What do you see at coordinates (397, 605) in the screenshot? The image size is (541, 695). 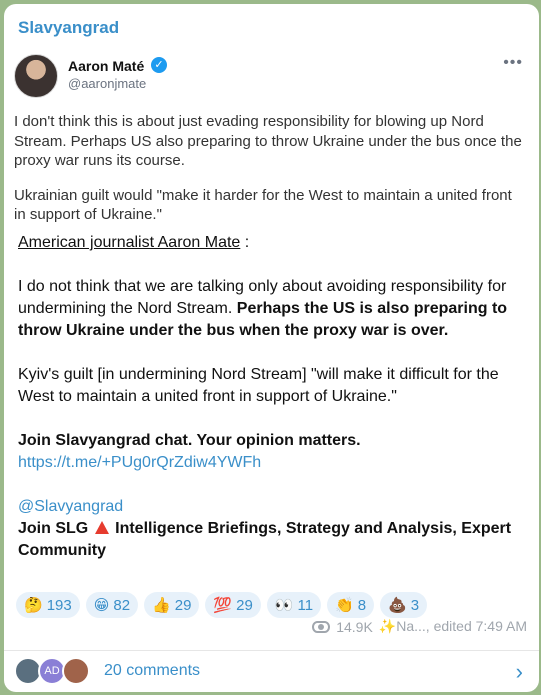 I see `poop-emoji-icon: 💩` at bounding box center [397, 605].